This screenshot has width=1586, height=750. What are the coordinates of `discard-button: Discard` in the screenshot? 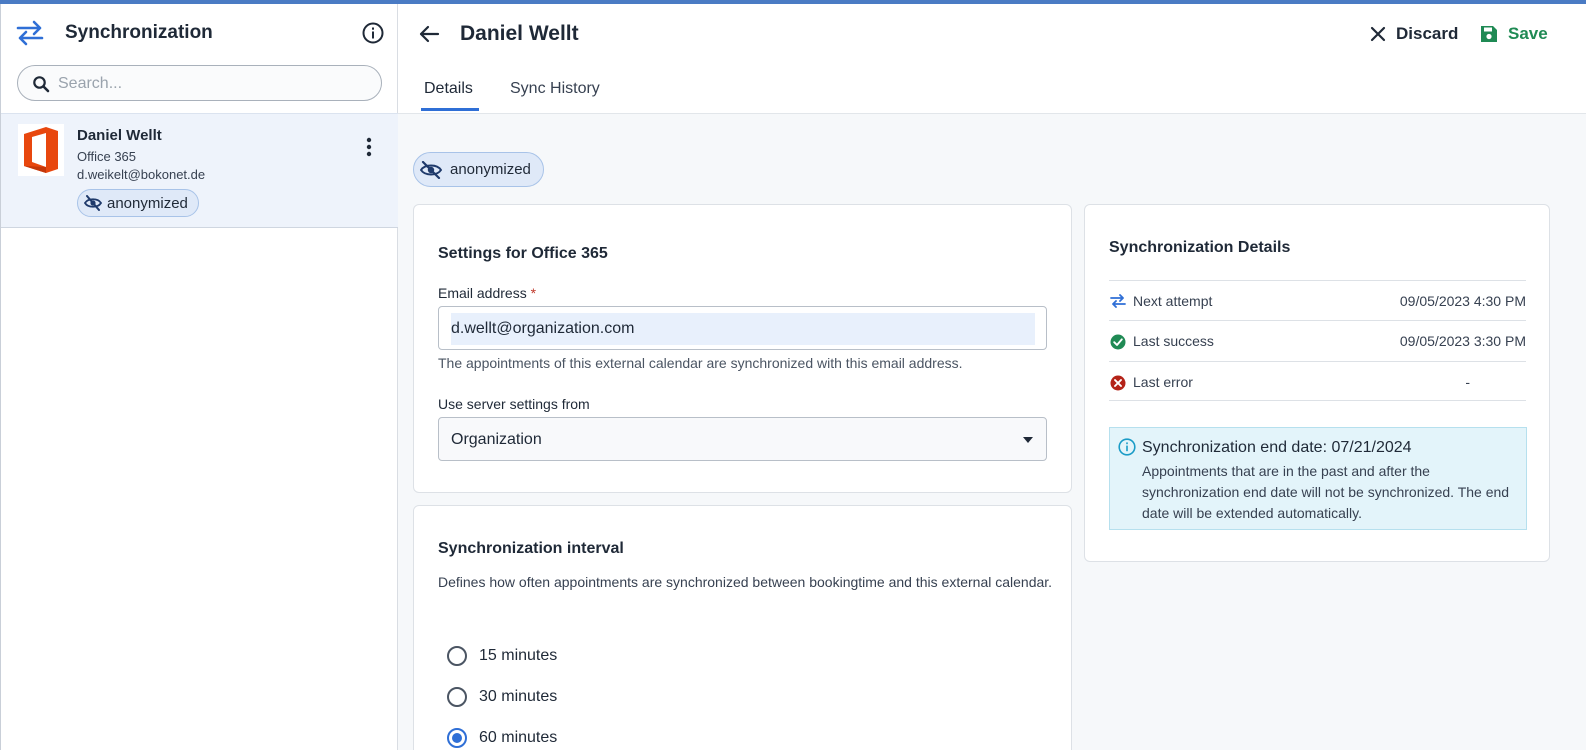 It's located at (1414, 34).